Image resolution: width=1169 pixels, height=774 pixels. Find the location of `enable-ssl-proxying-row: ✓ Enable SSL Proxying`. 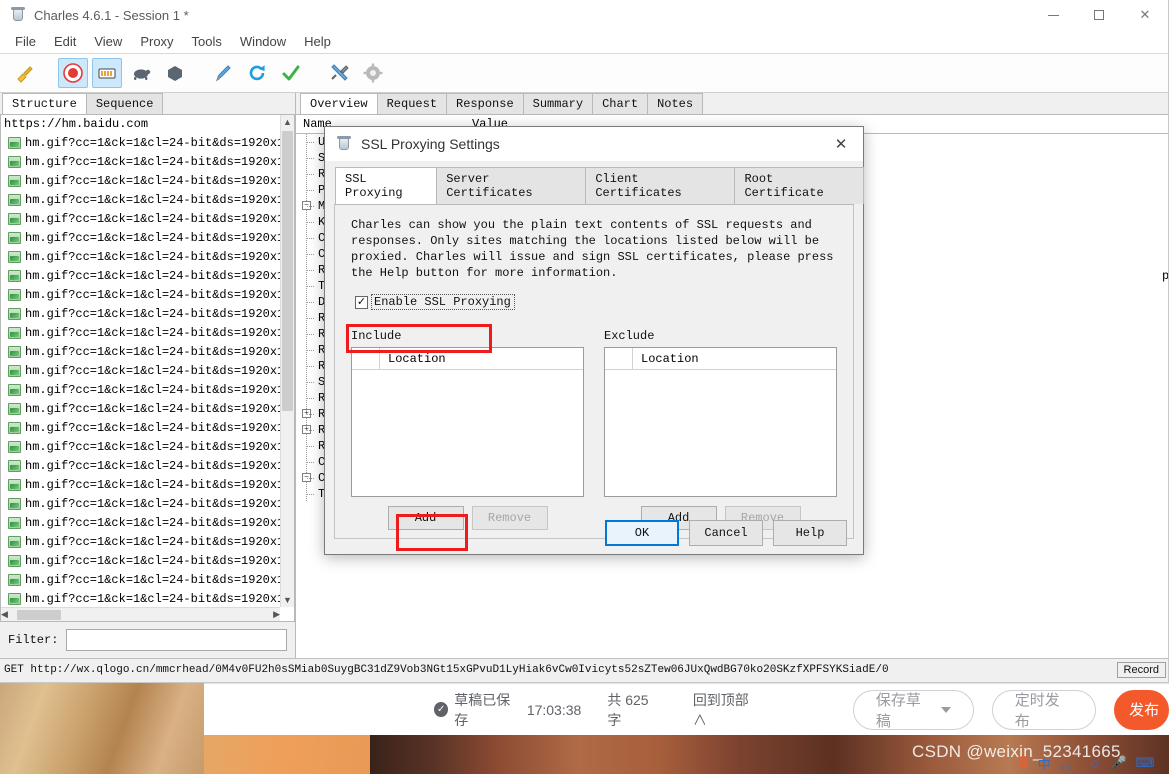

enable-ssl-proxying-row: ✓ Enable SSL Proxying is located at coordinates (433, 302).